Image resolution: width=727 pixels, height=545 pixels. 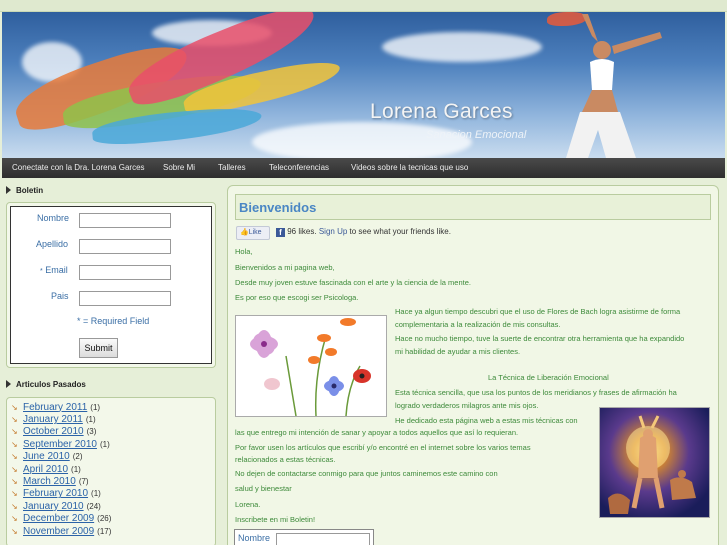 What do you see at coordinates (125, 220) in the screenshot?
I see `nombre-field` at bounding box center [125, 220].